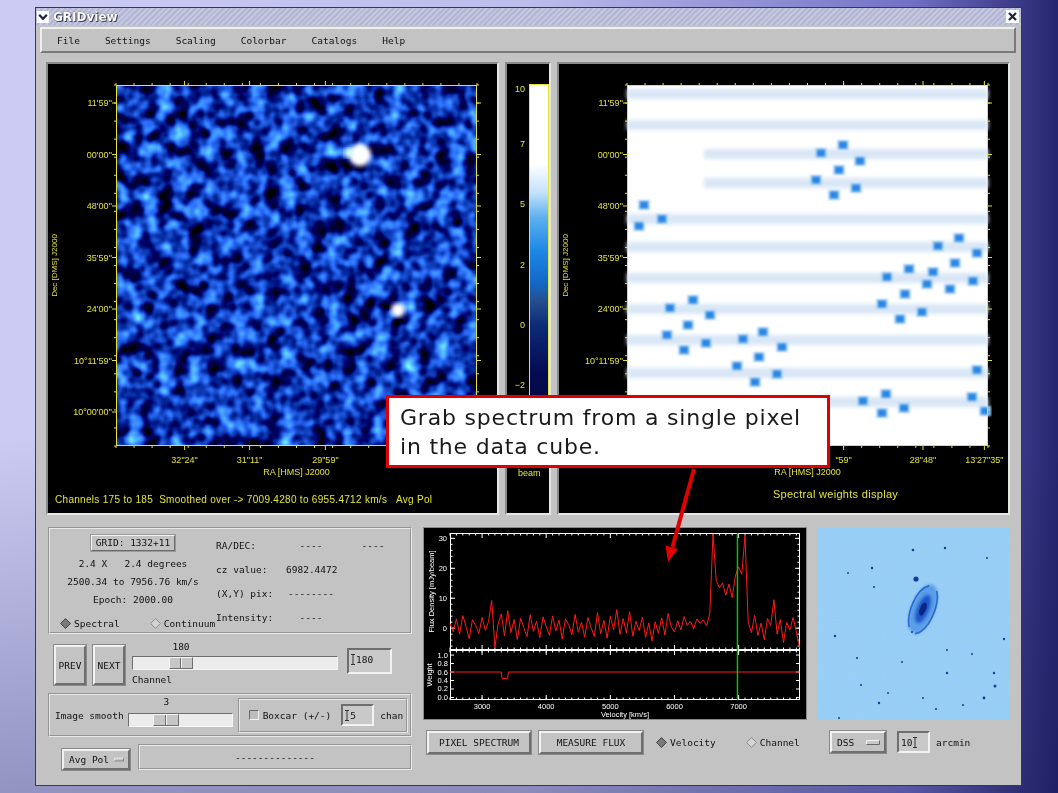 The width and height of the screenshot is (1058, 793). I want to click on colorbar-tick-label: 2, so click(522, 264).